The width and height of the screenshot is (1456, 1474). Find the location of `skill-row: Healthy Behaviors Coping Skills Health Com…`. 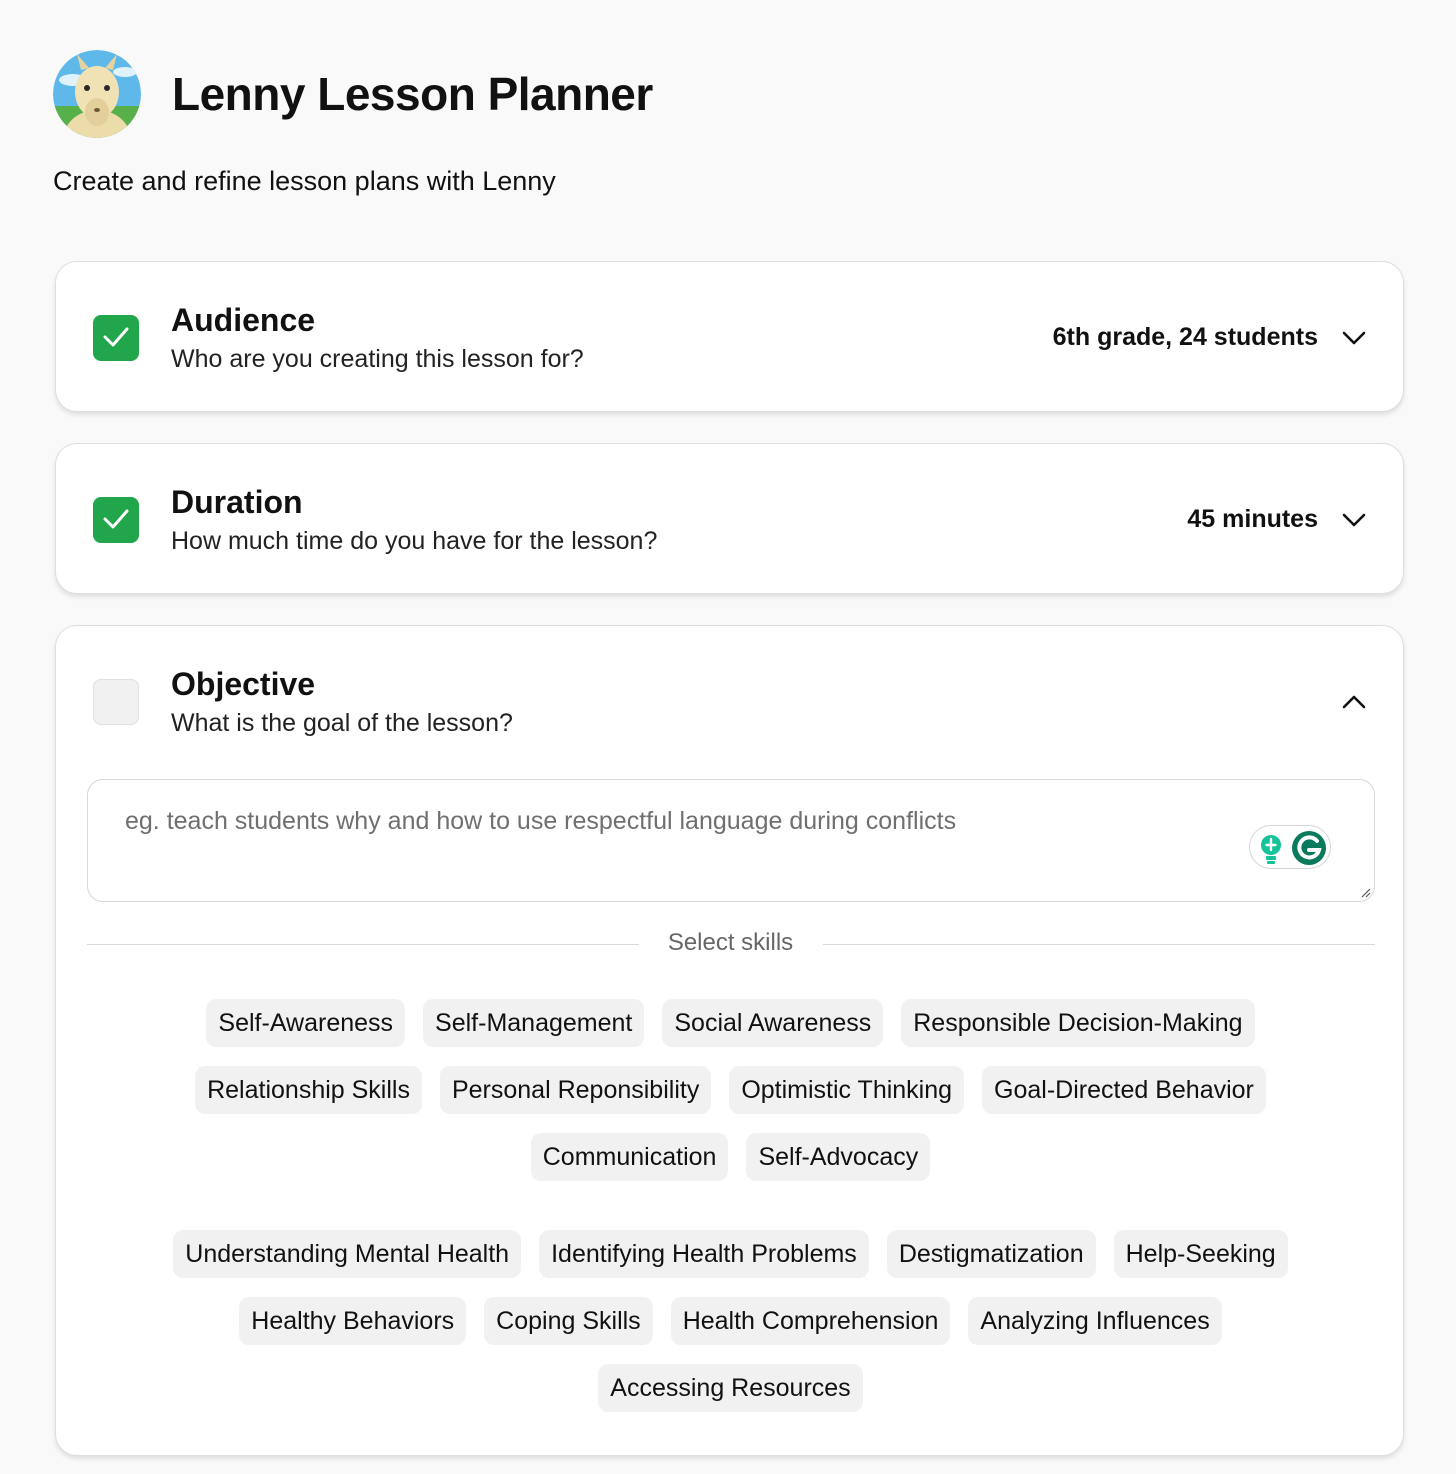

skill-row: Healthy Behaviors Coping Skills Health Com… is located at coordinates (730, 1321).